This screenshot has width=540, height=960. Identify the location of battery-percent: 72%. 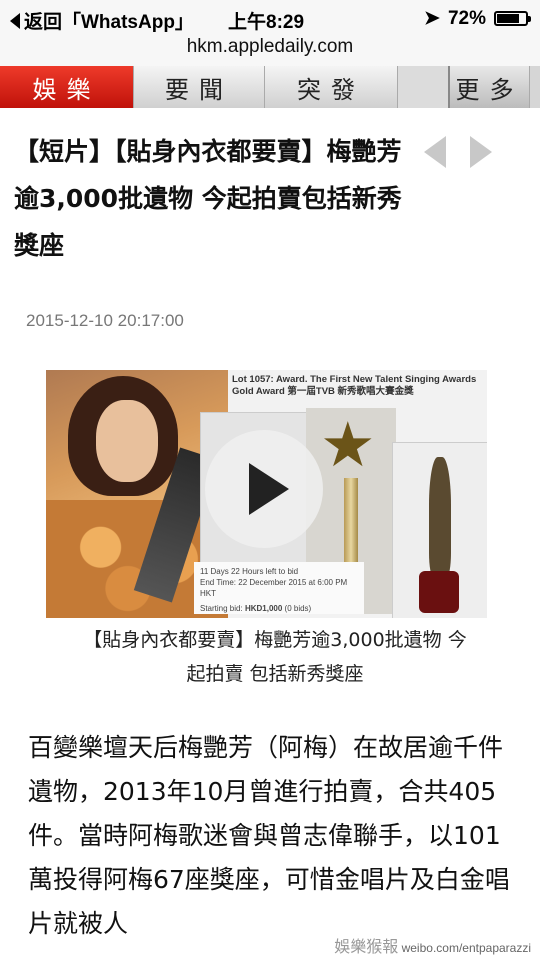
(466, 18).